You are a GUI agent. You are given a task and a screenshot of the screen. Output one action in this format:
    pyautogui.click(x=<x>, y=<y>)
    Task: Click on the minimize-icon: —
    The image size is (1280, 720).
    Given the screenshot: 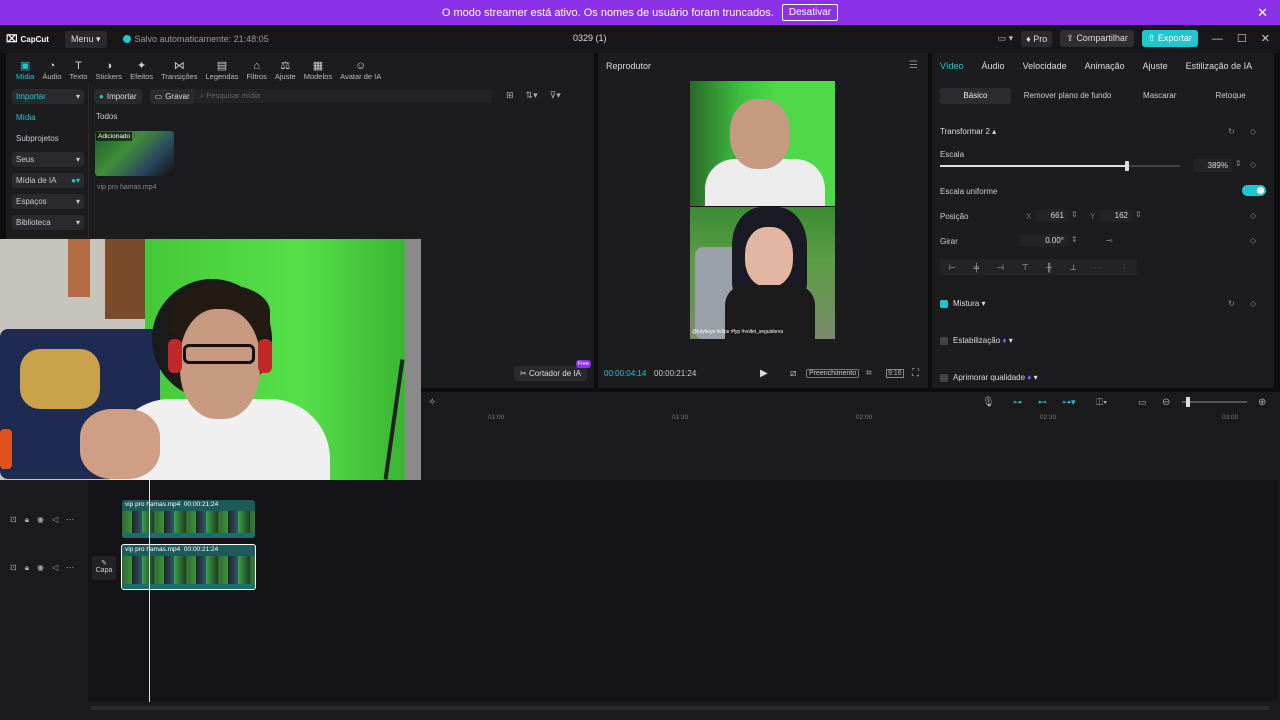 What is the action you would take?
    pyautogui.click(x=1217, y=39)
    